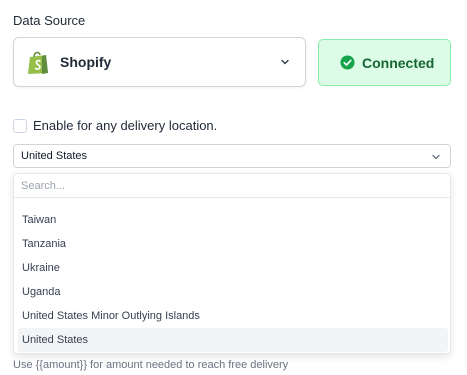 This screenshot has width=467, height=375. Describe the element at coordinates (233, 220) in the screenshot. I see `country-option: Taiwan` at that location.